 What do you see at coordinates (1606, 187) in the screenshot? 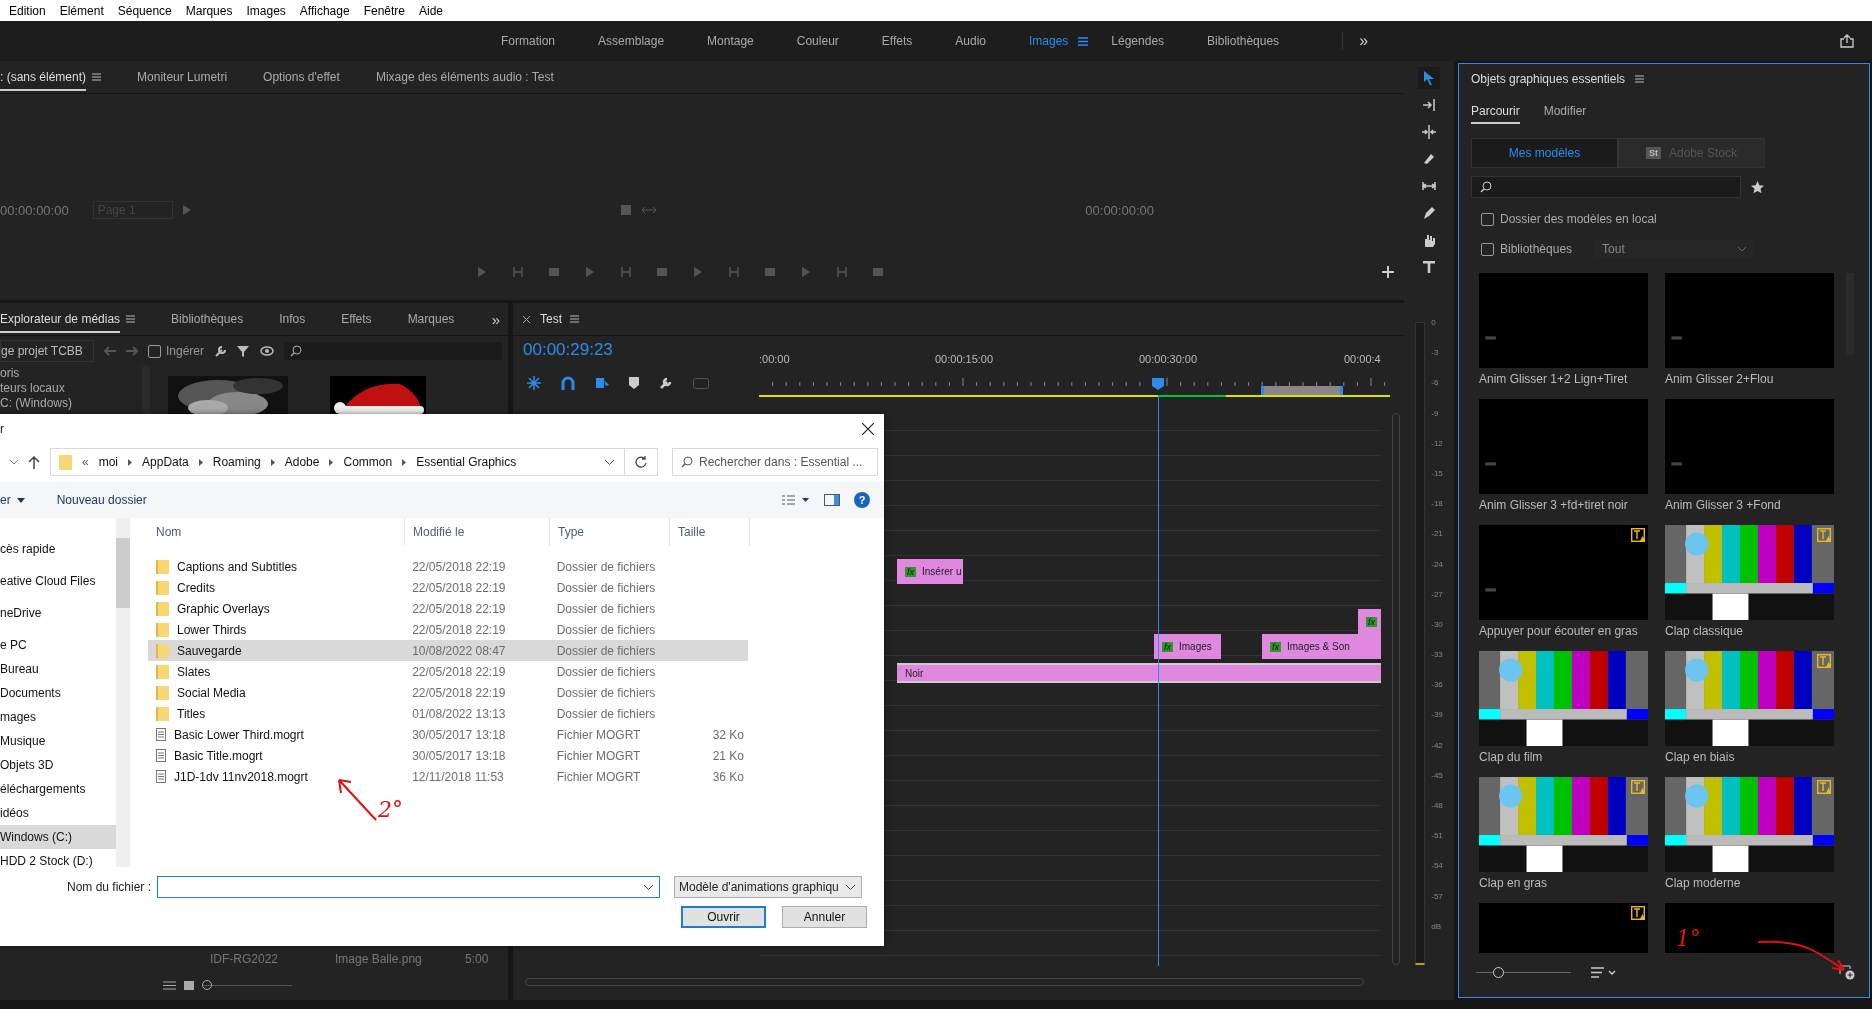
I see `search-field` at bounding box center [1606, 187].